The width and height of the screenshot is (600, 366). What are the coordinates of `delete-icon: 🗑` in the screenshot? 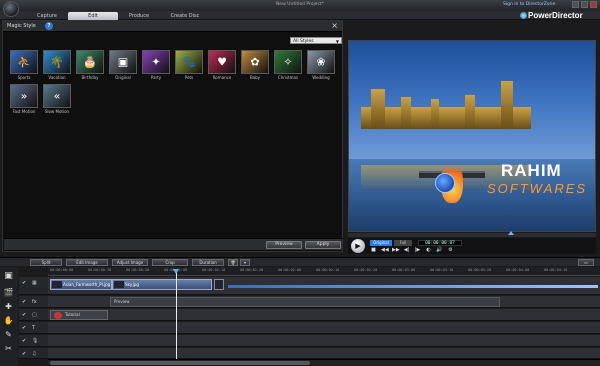 It's located at (233, 262).